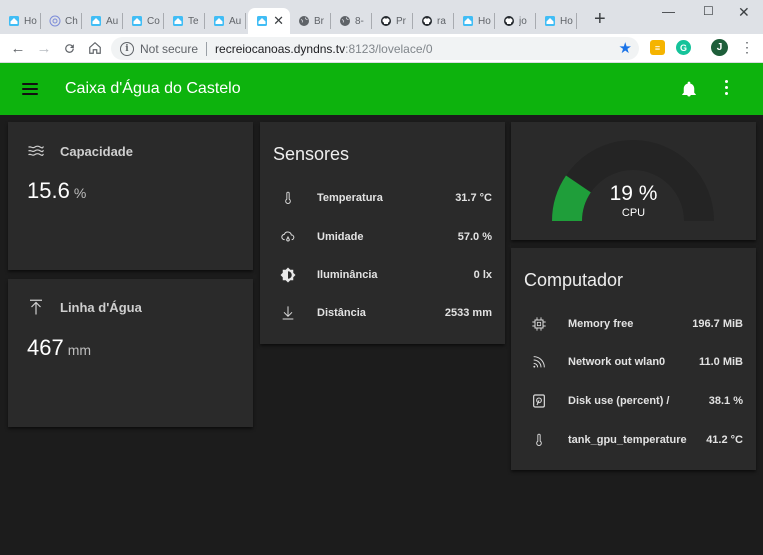  I want to click on extension-icon: ≡, so click(657, 47).